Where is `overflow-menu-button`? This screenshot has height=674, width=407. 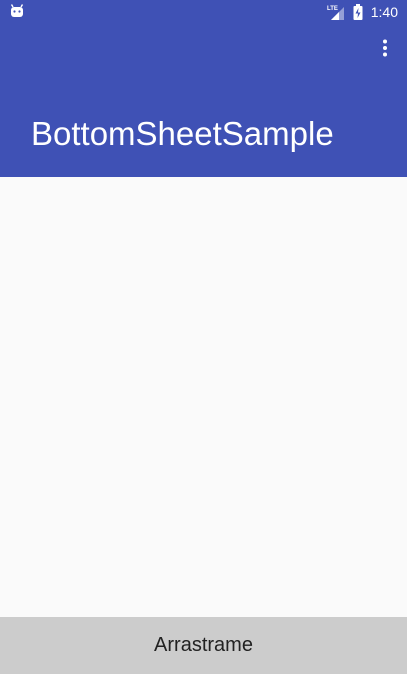 overflow-menu-button is located at coordinates (385, 50).